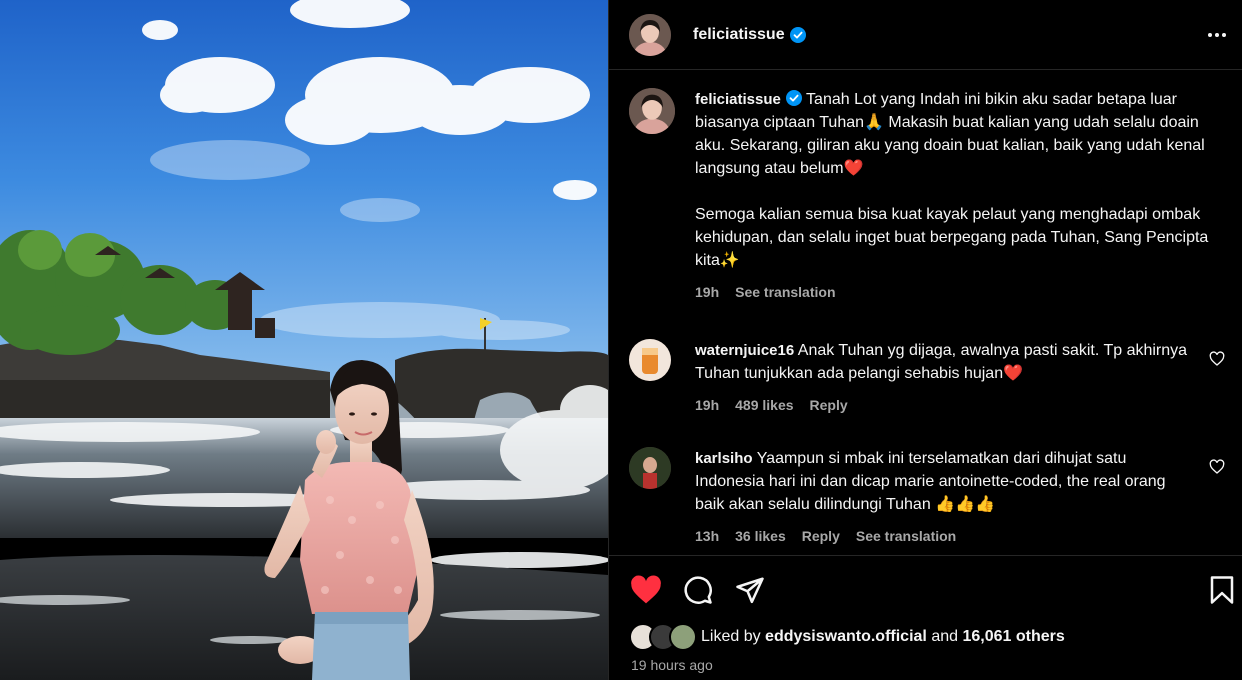 The height and width of the screenshot is (680, 1242). I want to click on liked-by-user: eddysiswanto.official, so click(846, 636).